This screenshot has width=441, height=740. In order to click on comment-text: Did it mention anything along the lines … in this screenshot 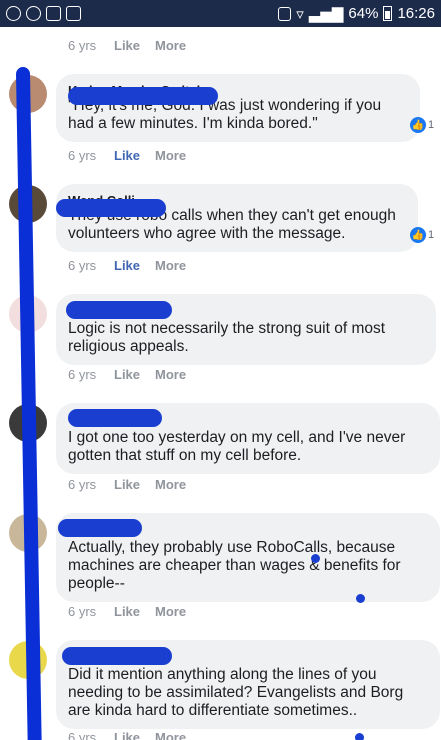, I will do `click(238, 692)`.